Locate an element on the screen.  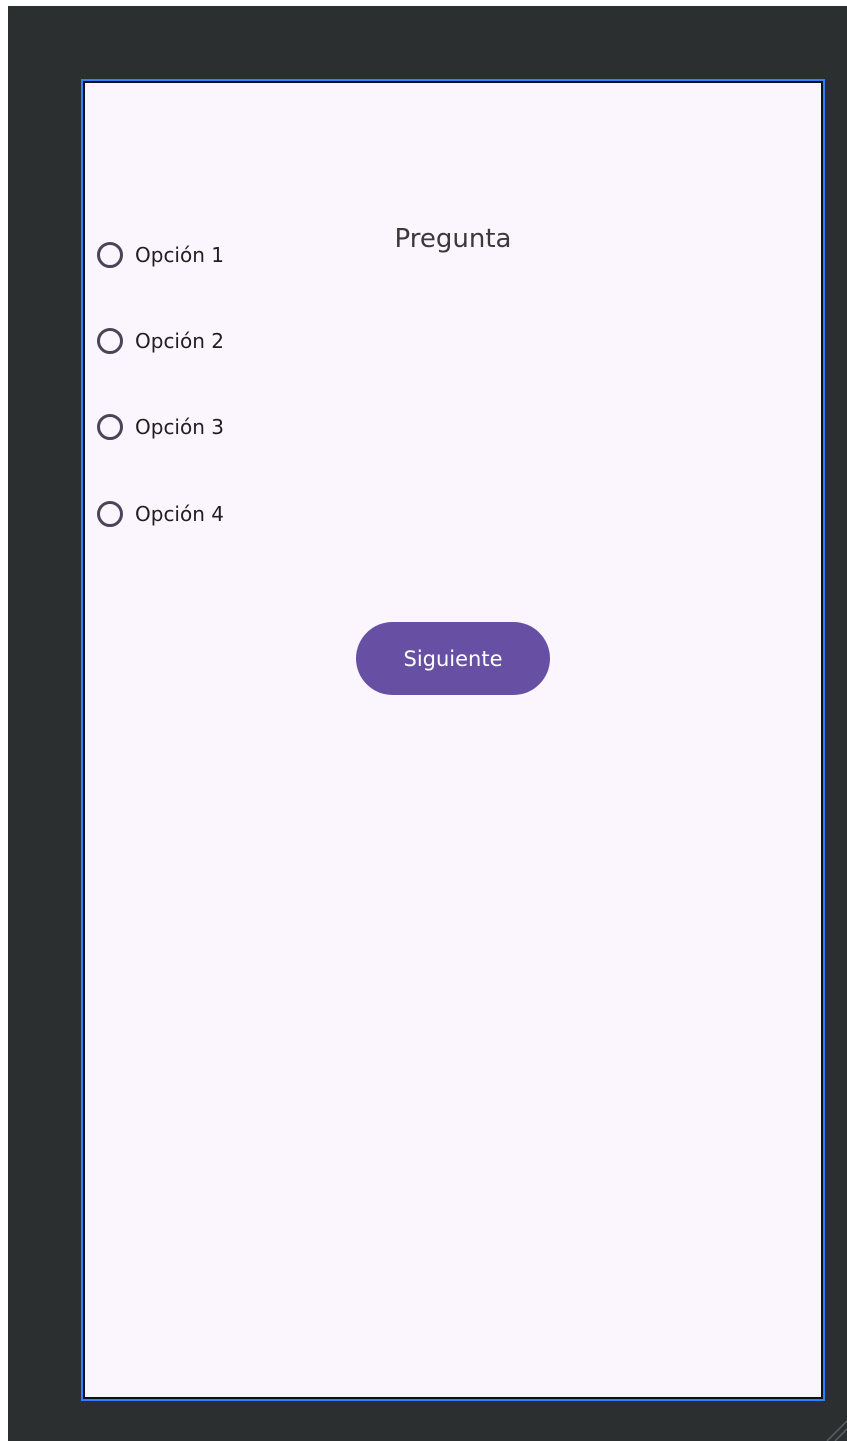
option-3-radio: Opción 3 is located at coordinates (160, 427).